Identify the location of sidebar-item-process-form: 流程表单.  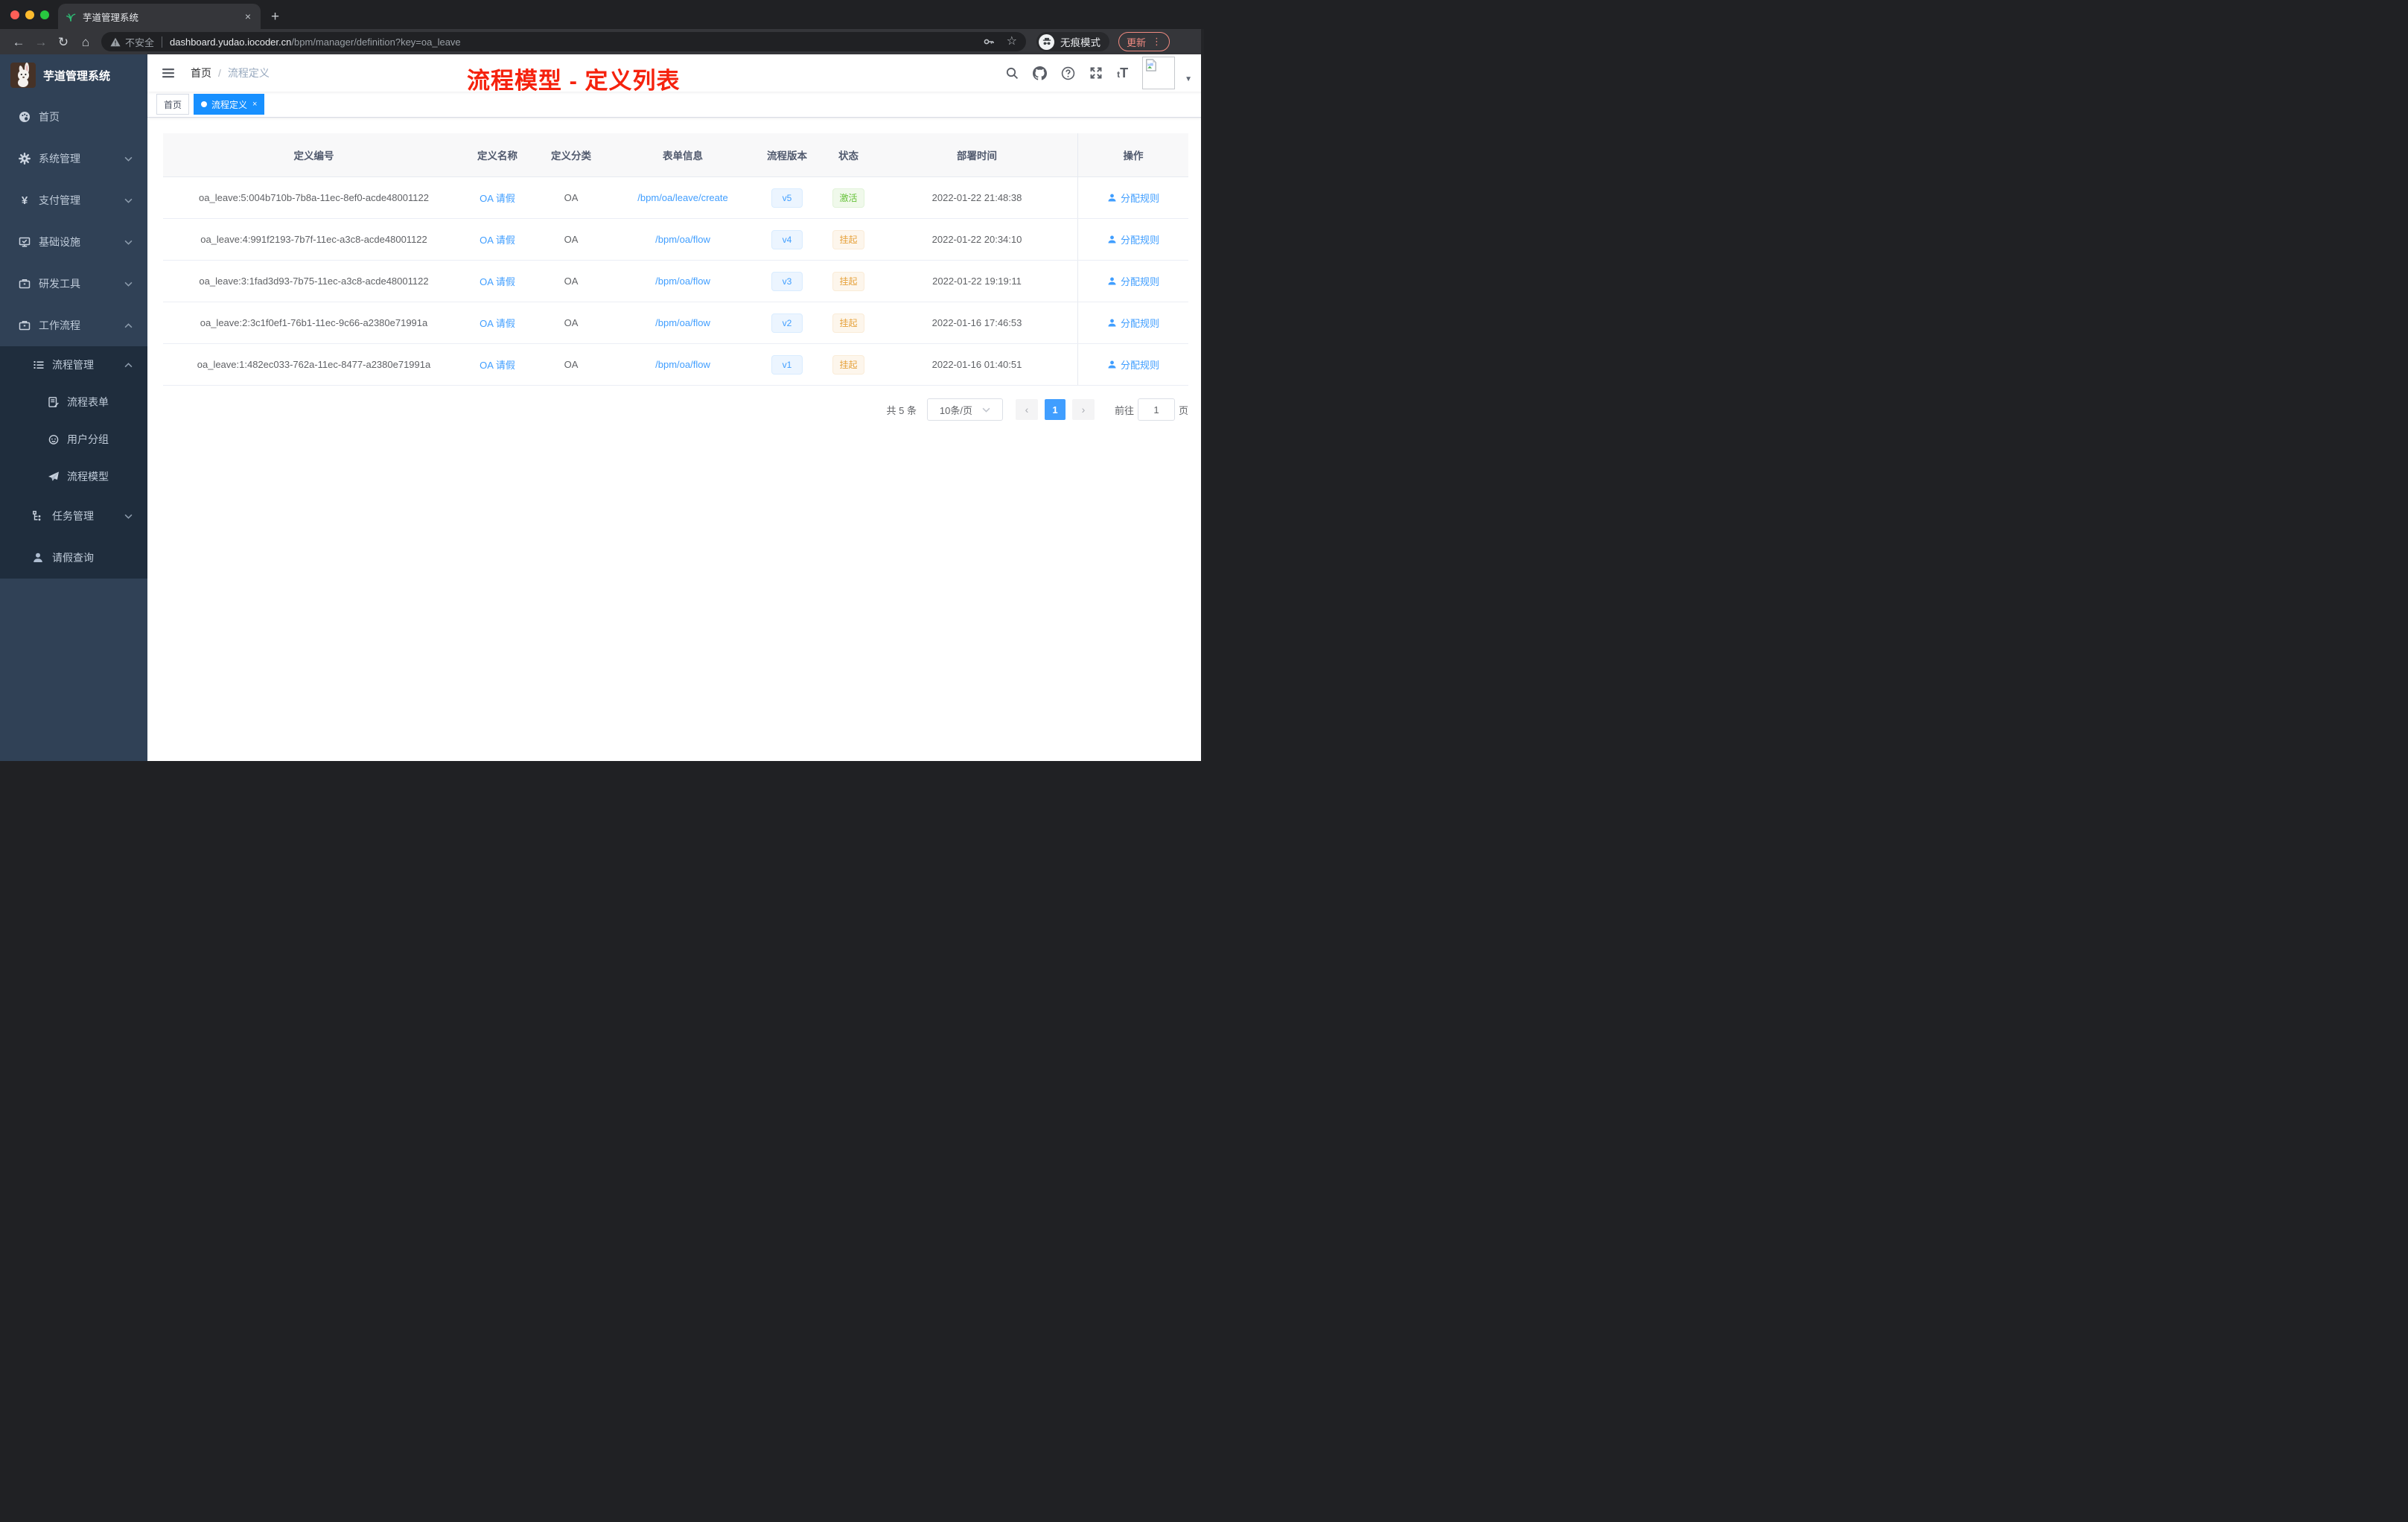
(73, 402).